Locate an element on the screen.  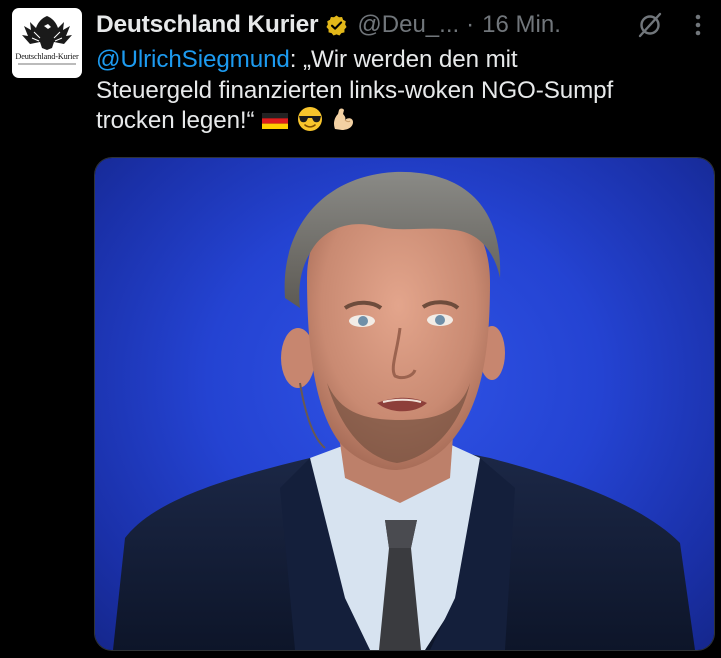
verified-badge-icon is located at coordinates (336, 25).